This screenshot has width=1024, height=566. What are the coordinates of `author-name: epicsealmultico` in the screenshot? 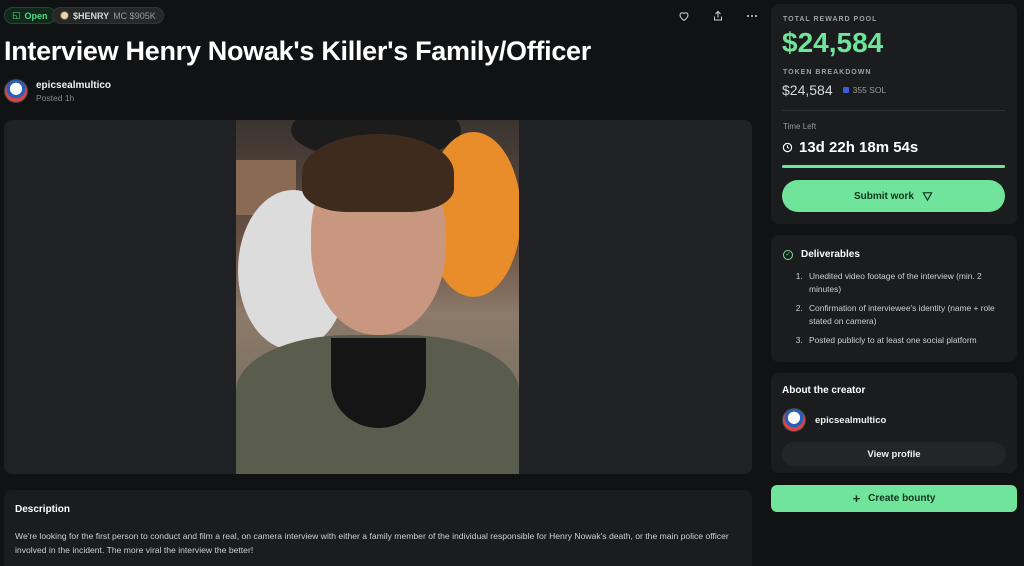 It's located at (73, 85).